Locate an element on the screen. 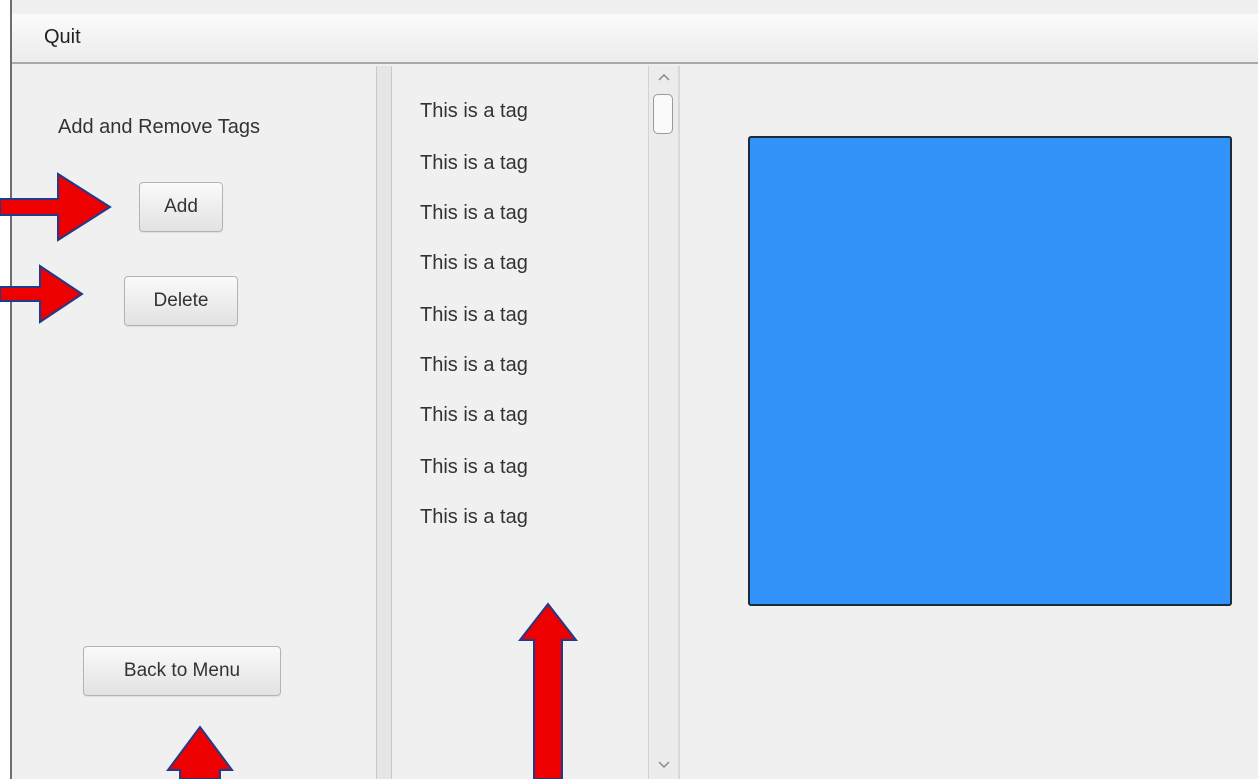  chevron-up-icon is located at coordinates (664, 78).